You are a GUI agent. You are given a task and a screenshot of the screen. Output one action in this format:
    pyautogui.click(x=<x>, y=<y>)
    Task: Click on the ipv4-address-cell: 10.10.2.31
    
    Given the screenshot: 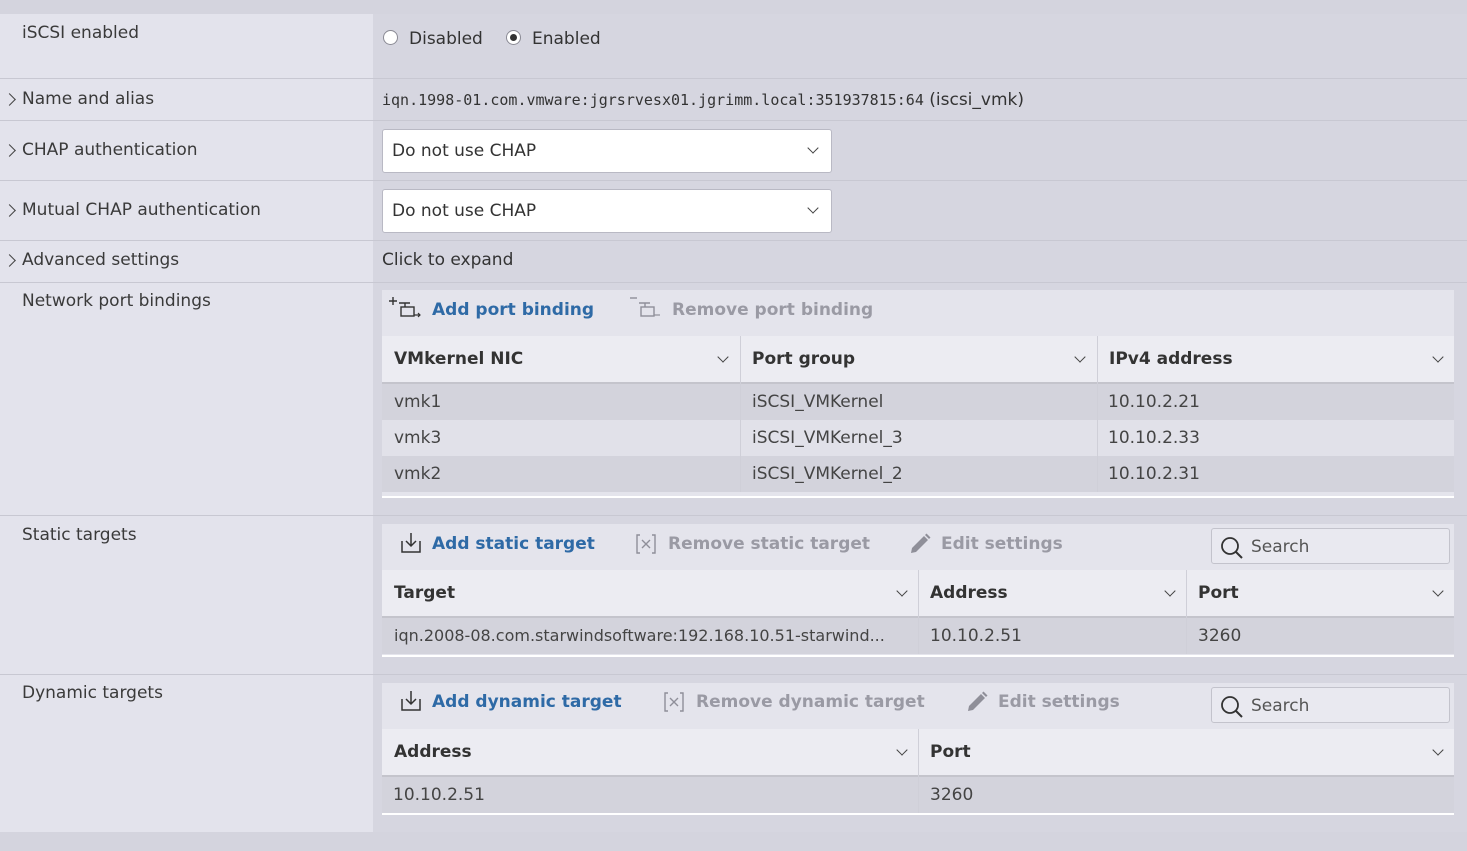 What is the action you would take?
    pyautogui.click(x=1154, y=474)
    